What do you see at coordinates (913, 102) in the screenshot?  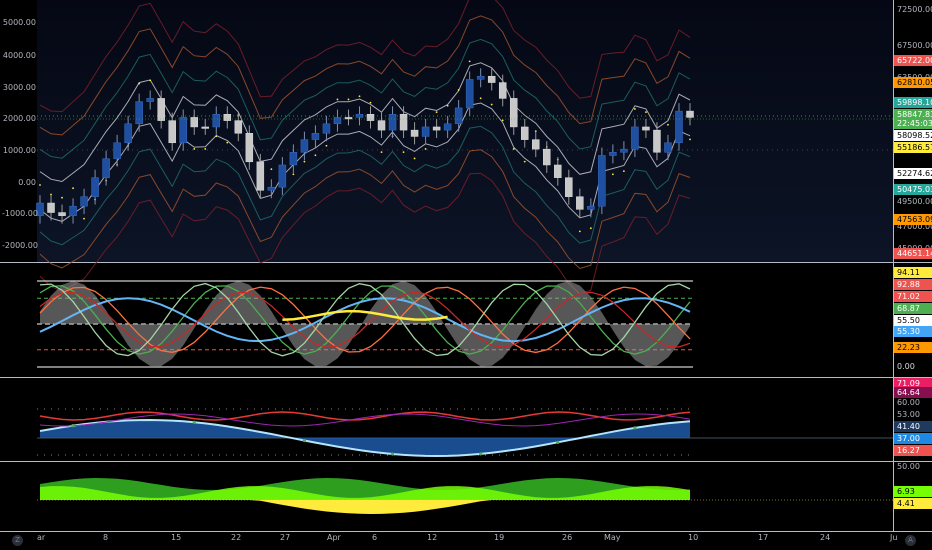 I see `price-tag: 59898.10` at bounding box center [913, 102].